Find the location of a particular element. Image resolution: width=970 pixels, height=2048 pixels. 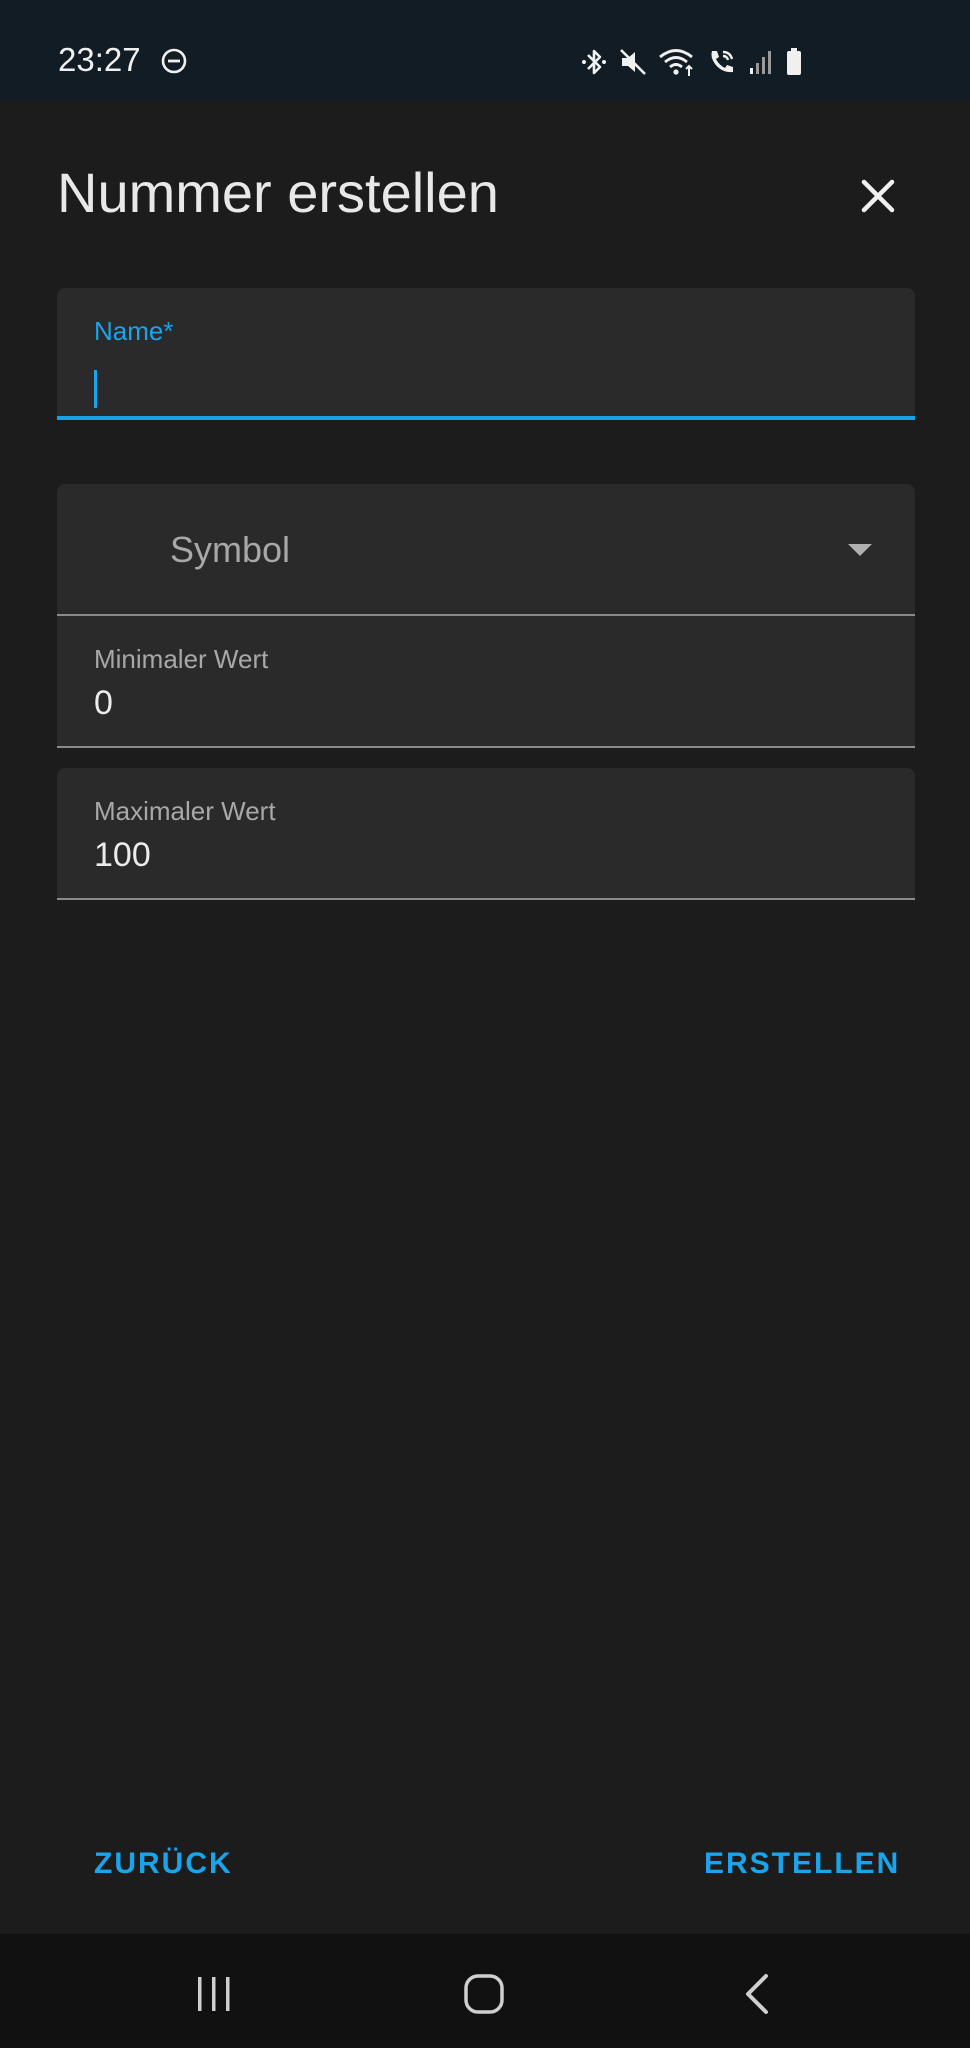

status-bar: 23:27 is located at coordinates (485, 50).